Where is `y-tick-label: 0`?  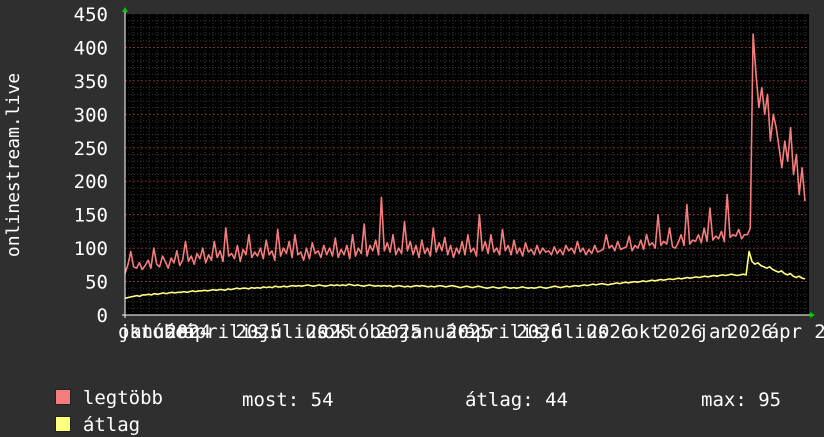
y-tick-label: 0 is located at coordinates (102, 316).